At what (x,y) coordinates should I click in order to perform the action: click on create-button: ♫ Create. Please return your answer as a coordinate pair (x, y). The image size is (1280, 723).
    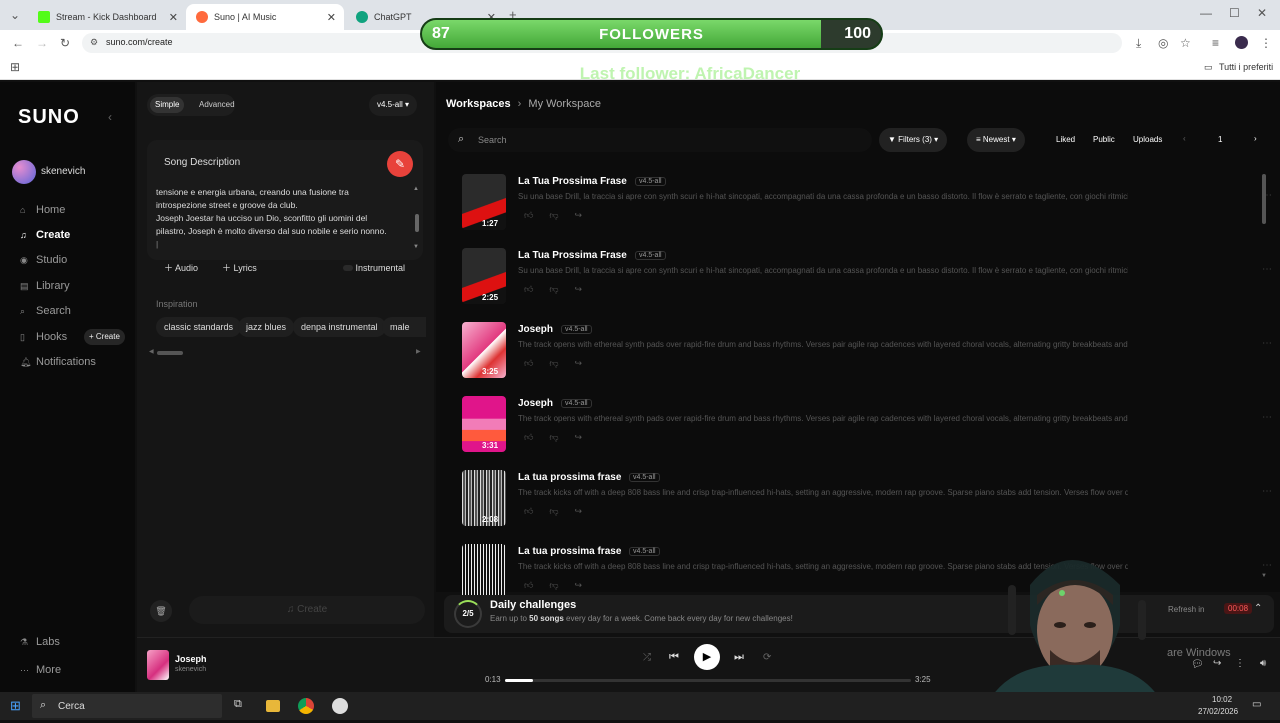
    Looking at the image, I should click on (307, 610).